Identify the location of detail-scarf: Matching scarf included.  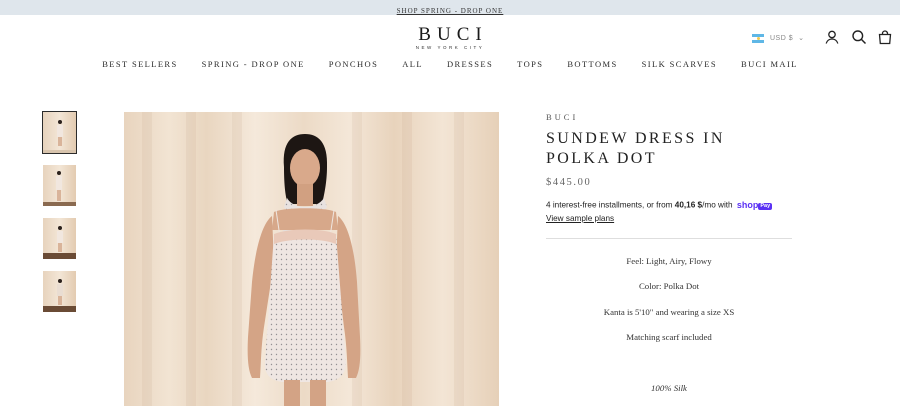
(669, 337).